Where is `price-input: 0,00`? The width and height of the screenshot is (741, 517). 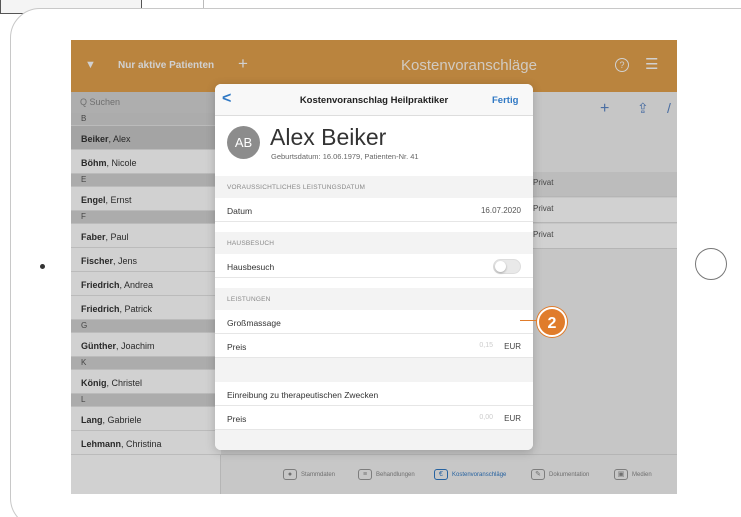 price-input: 0,00 is located at coordinates (486, 417).